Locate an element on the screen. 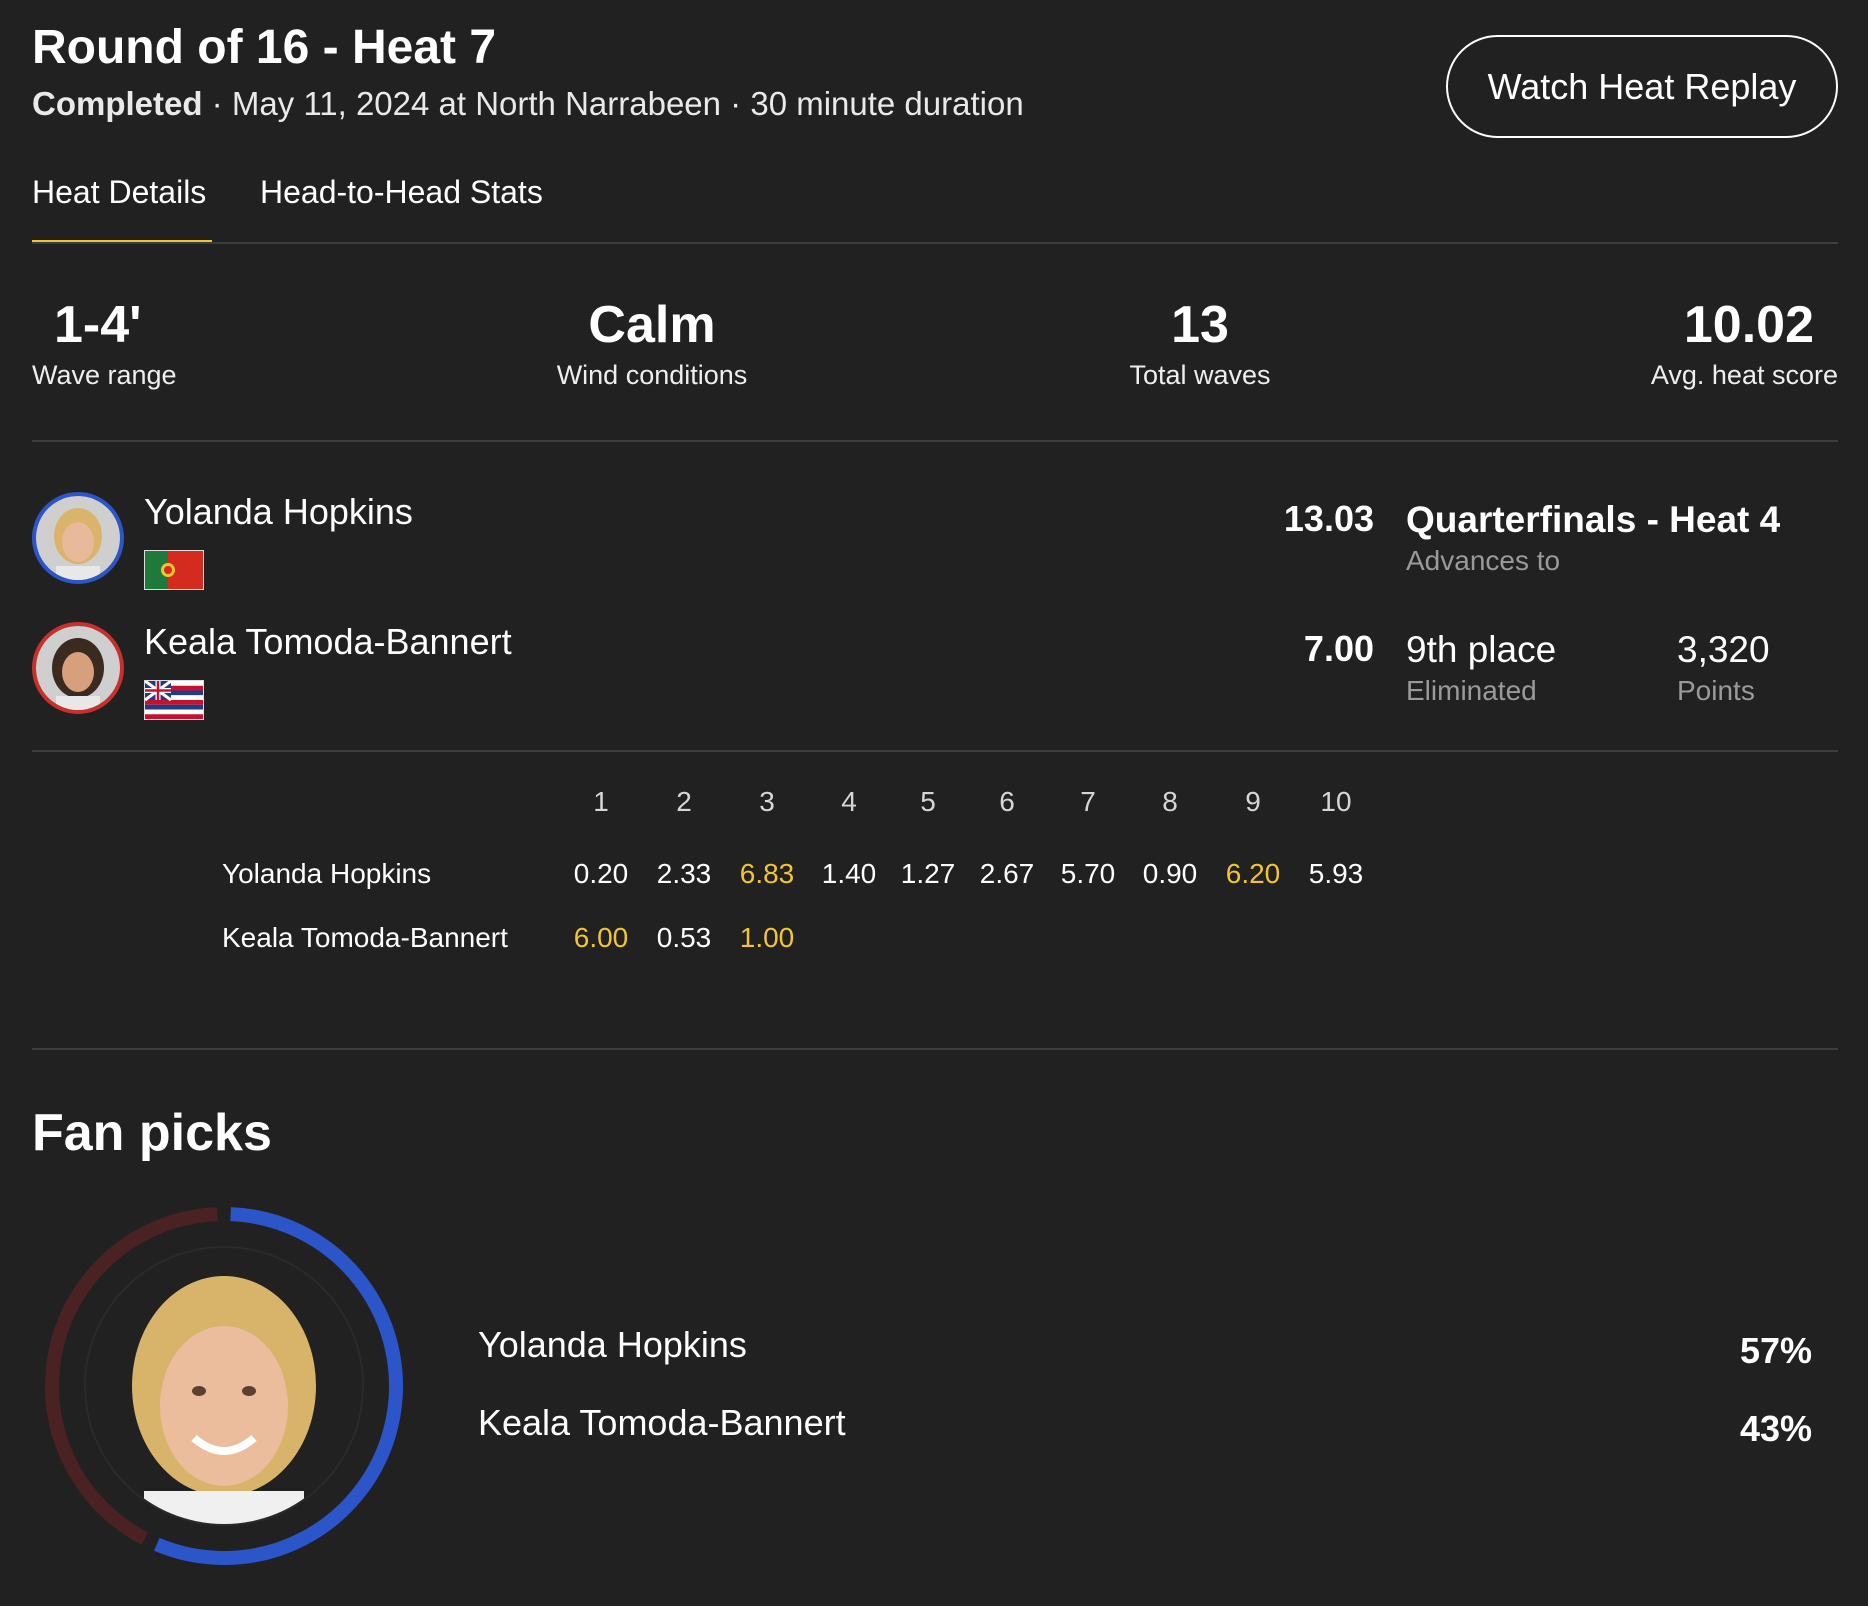  wave-score: 6.00 is located at coordinates (601, 938).